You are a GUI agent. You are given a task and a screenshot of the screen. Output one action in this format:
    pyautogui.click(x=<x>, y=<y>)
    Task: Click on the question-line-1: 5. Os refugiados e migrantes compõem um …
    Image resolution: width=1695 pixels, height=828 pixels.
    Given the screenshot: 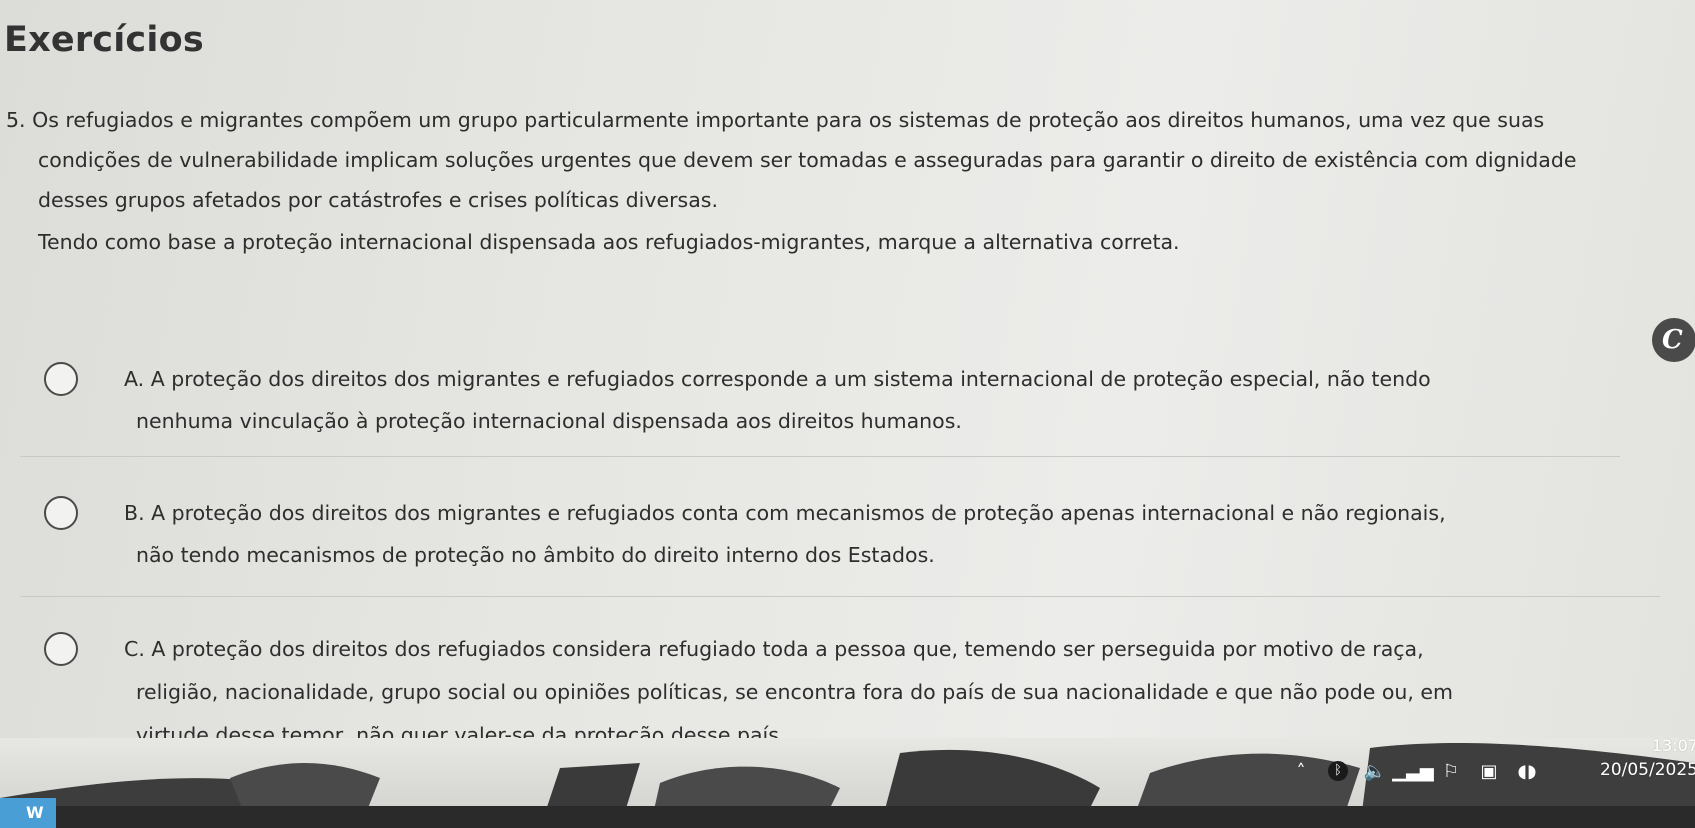 What is the action you would take?
    pyautogui.click(x=775, y=120)
    